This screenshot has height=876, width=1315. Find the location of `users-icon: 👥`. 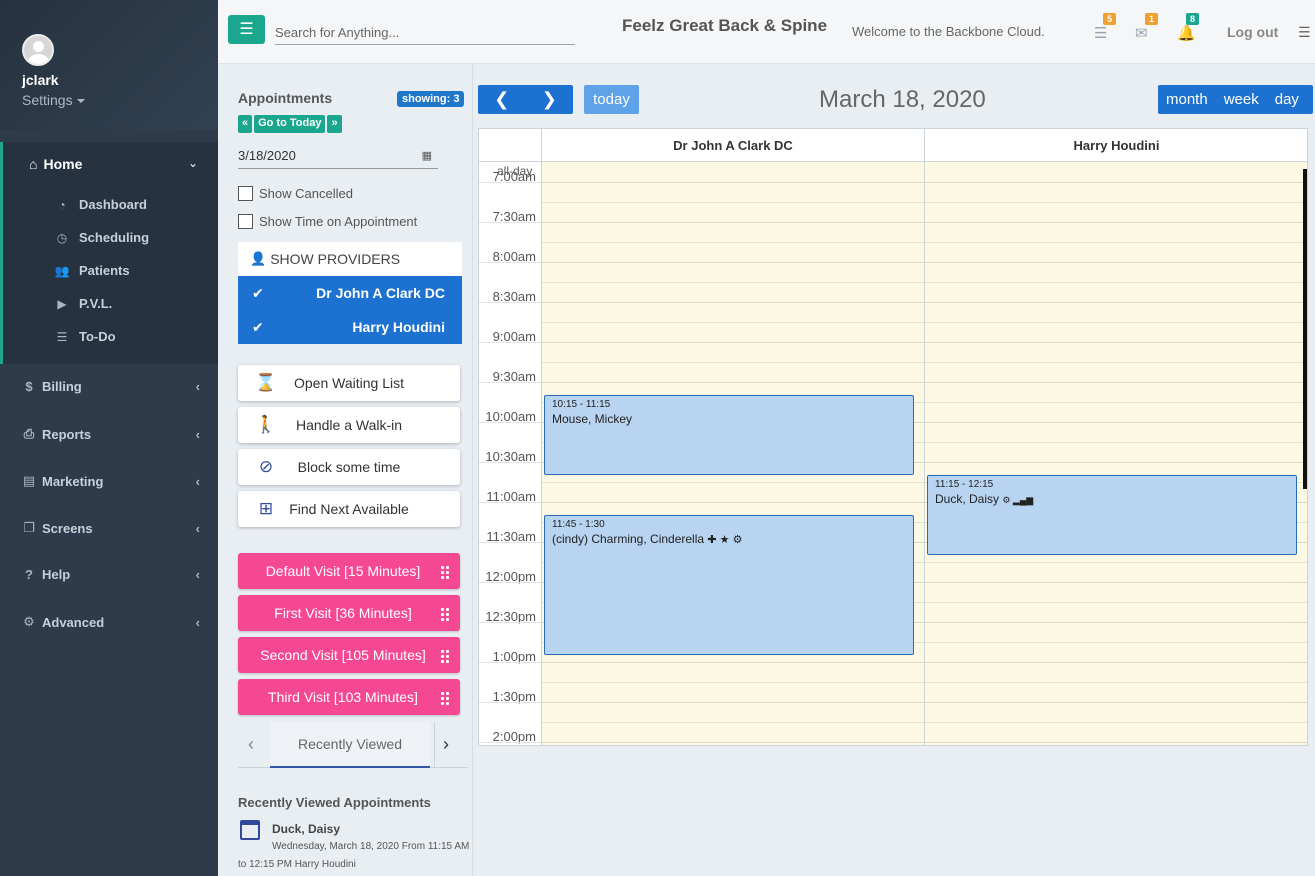

users-icon: 👥 is located at coordinates (62, 270).